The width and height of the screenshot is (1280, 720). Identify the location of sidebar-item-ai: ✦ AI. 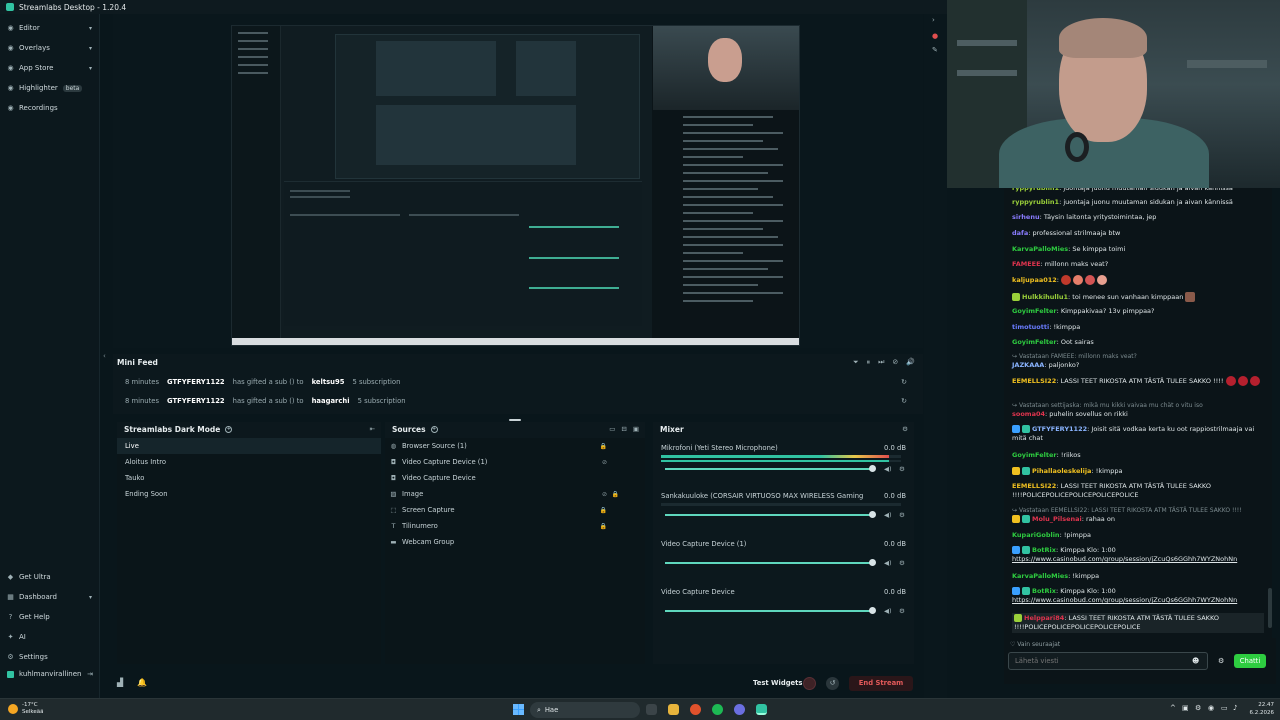
(50, 637).